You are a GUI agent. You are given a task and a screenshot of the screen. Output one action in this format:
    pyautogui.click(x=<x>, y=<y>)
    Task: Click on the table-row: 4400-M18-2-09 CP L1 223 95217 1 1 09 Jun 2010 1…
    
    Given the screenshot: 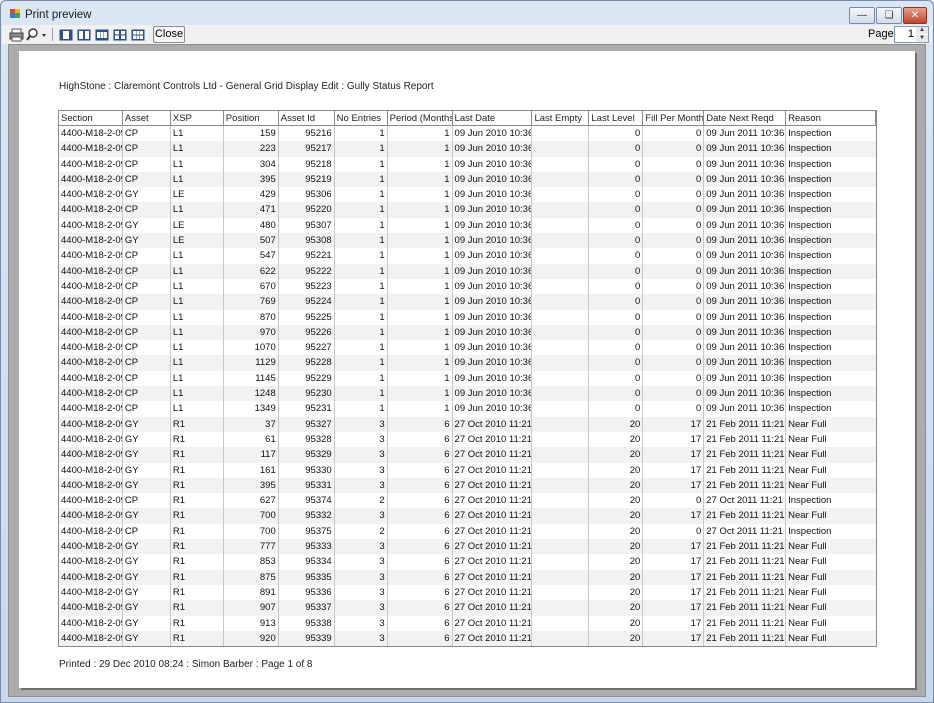 What is the action you would take?
    pyautogui.click(x=467, y=149)
    